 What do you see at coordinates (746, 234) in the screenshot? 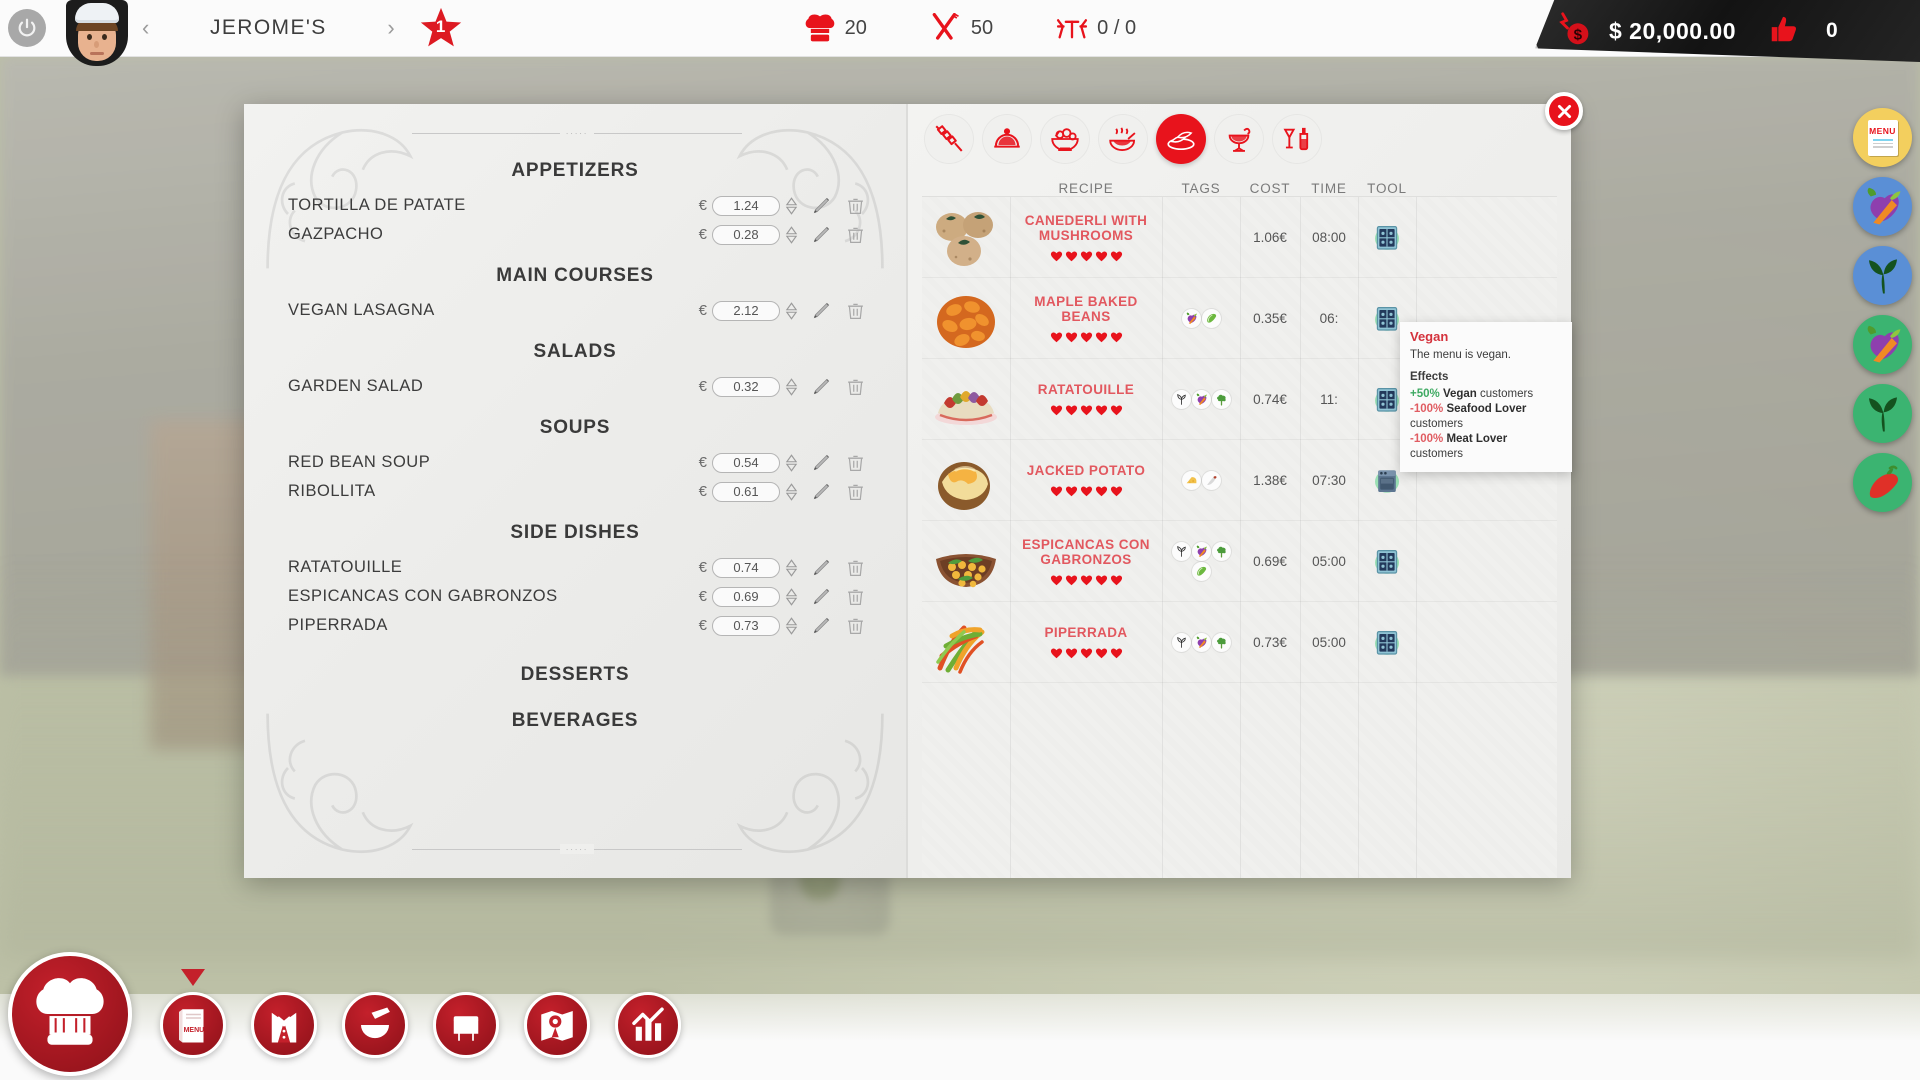
I see `dish-price-input: 0.28` at bounding box center [746, 234].